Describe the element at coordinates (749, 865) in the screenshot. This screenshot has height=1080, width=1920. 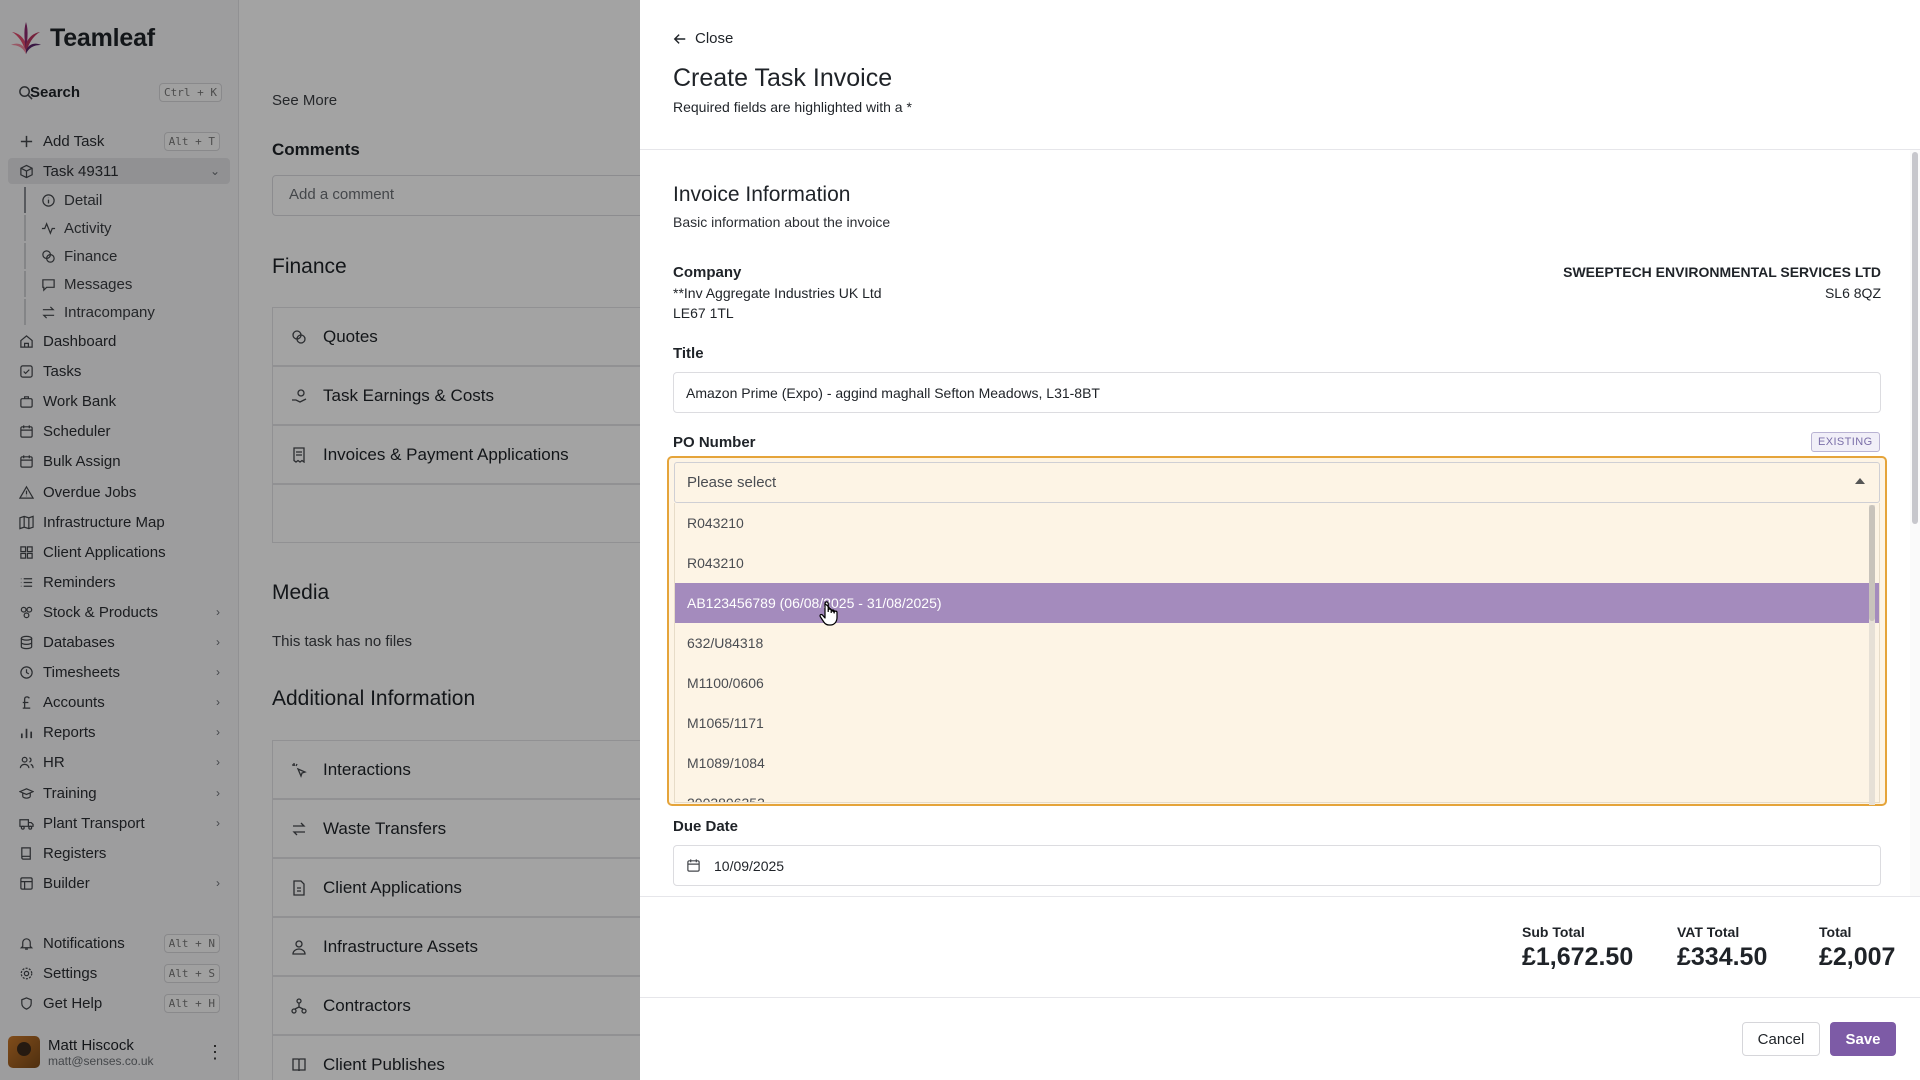
I see `due-date-value: 10/09/2025` at that location.